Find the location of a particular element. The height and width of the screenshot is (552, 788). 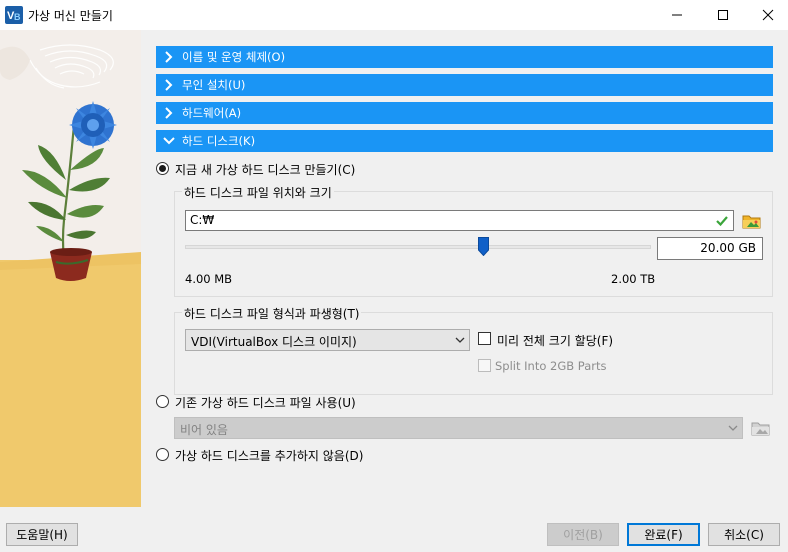

disk-path-input: C:₩ is located at coordinates (459, 220).